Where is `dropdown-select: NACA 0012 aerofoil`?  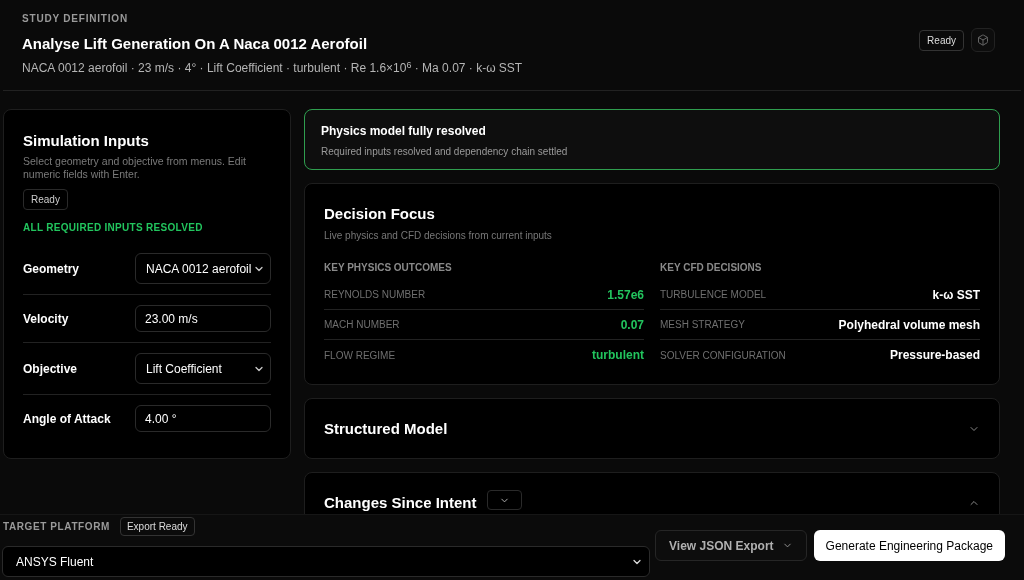
dropdown-select: NACA 0012 aerofoil is located at coordinates (203, 268).